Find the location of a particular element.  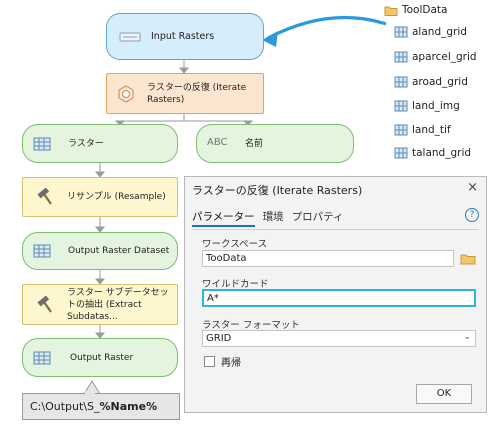

raster-variable-node: ラスター is located at coordinates (100, 143).